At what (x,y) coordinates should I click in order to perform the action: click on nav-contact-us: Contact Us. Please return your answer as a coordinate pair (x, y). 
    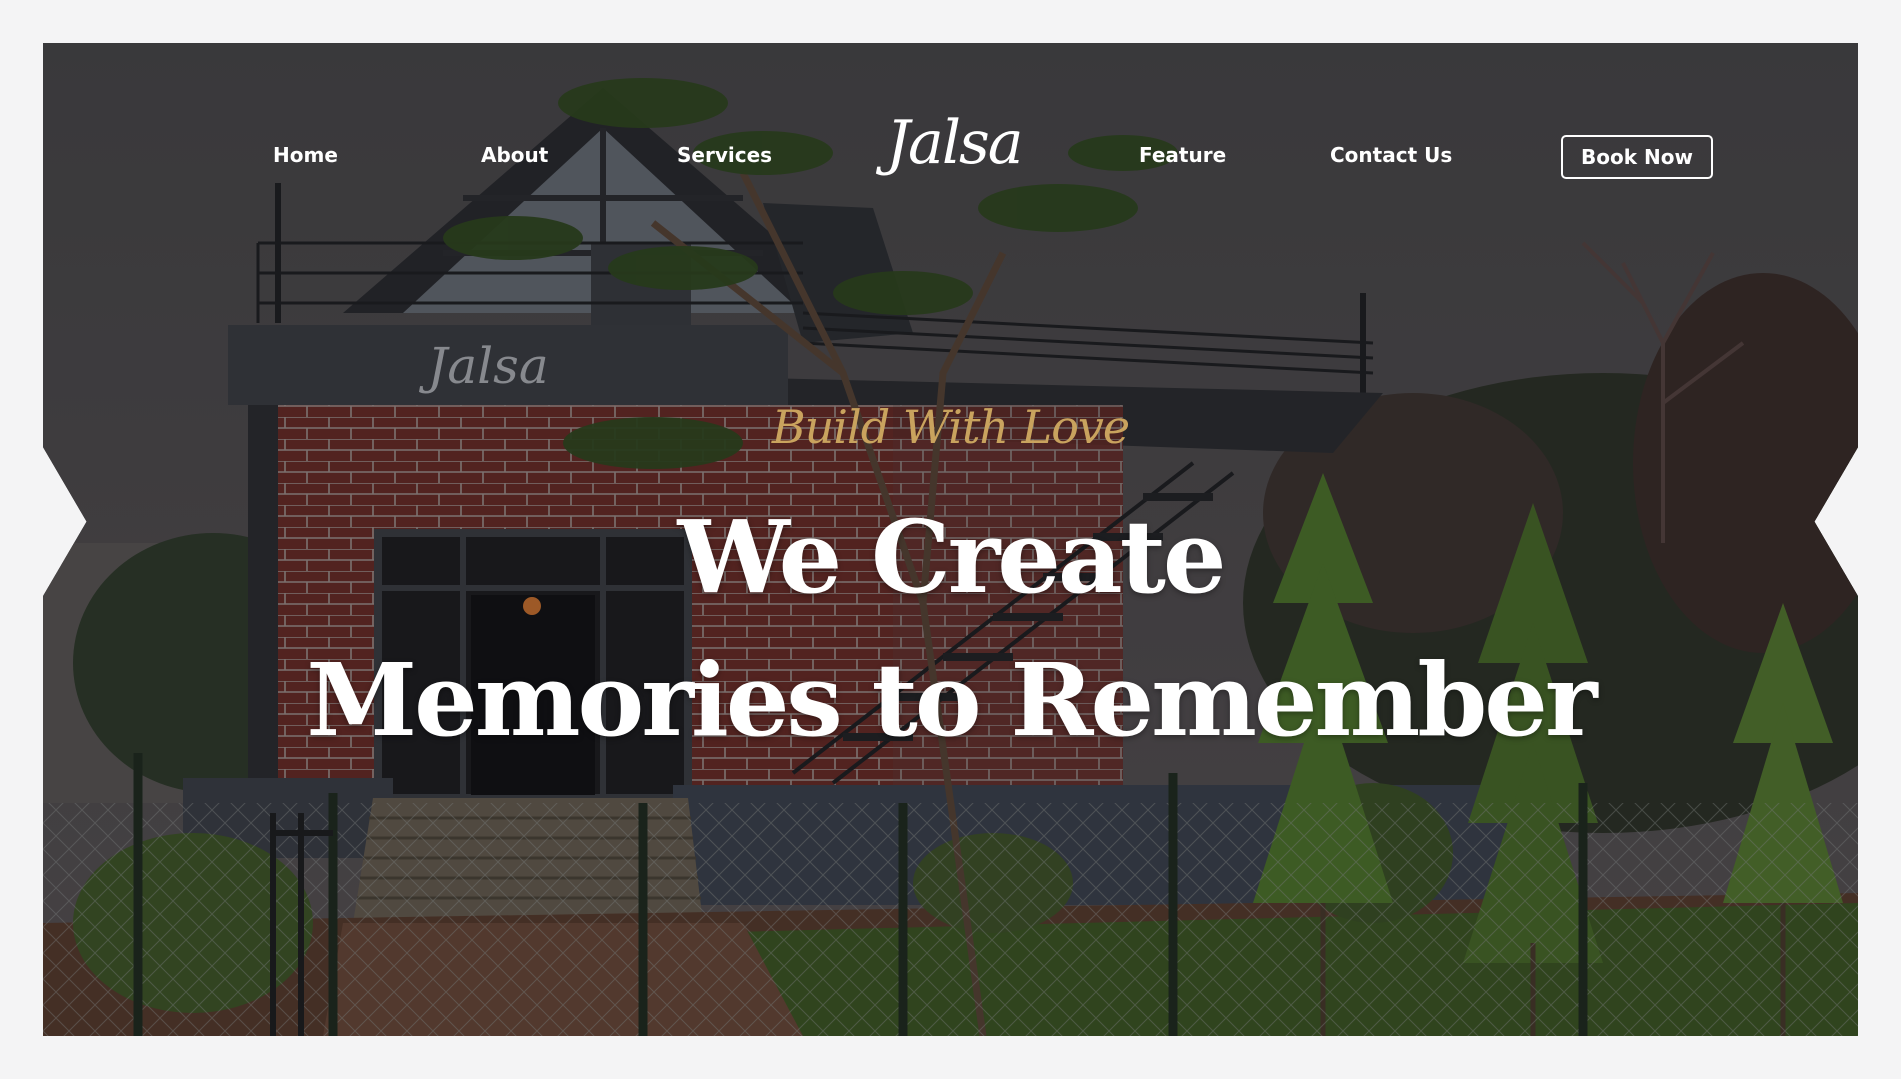
    Looking at the image, I should click on (1391, 155).